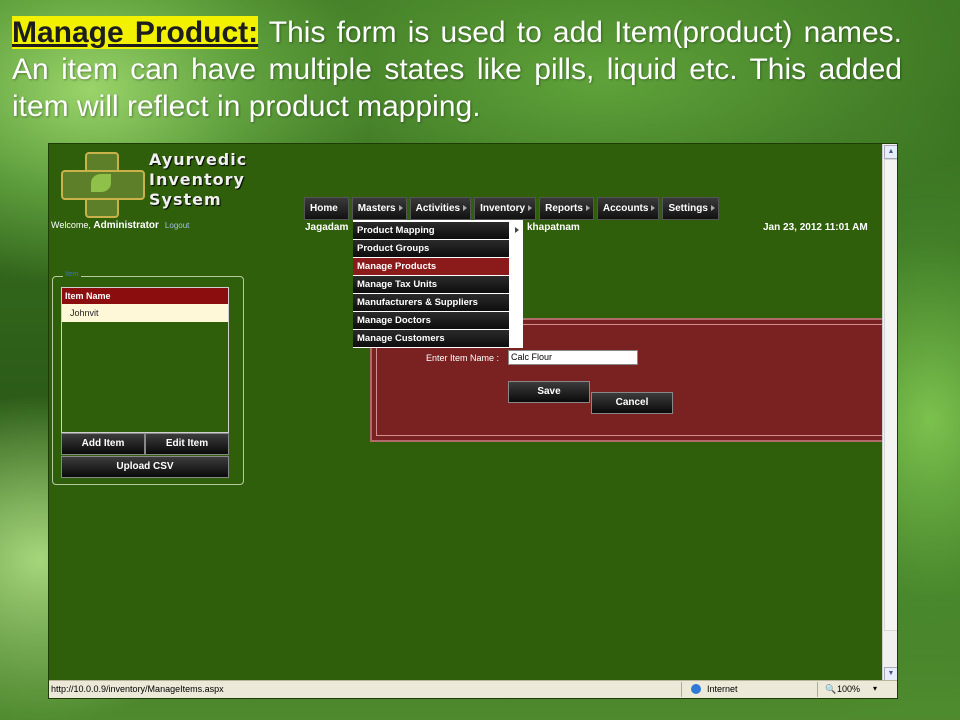  What do you see at coordinates (431, 338) in the screenshot?
I see `dropdown-item-manage-customers: Manage Customers` at bounding box center [431, 338].